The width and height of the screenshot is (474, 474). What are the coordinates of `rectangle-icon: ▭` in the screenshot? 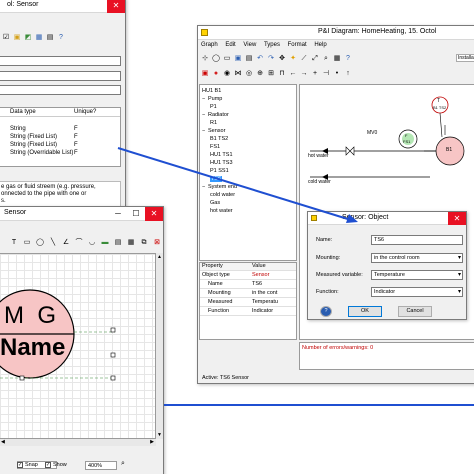 It's located at (227, 59).